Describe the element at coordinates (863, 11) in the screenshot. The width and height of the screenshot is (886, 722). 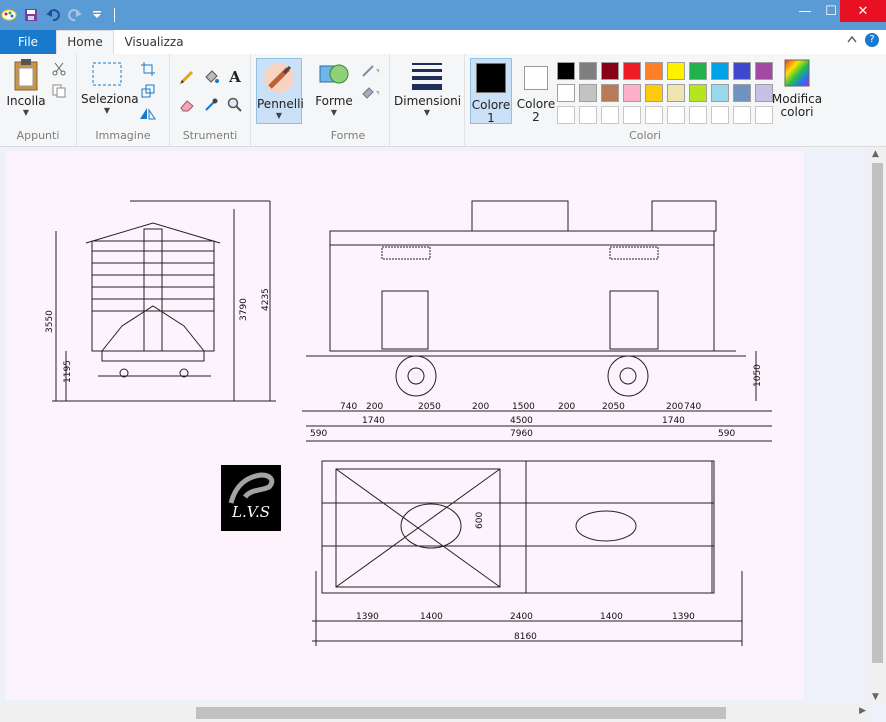
I see `close-button: ✕` at that location.